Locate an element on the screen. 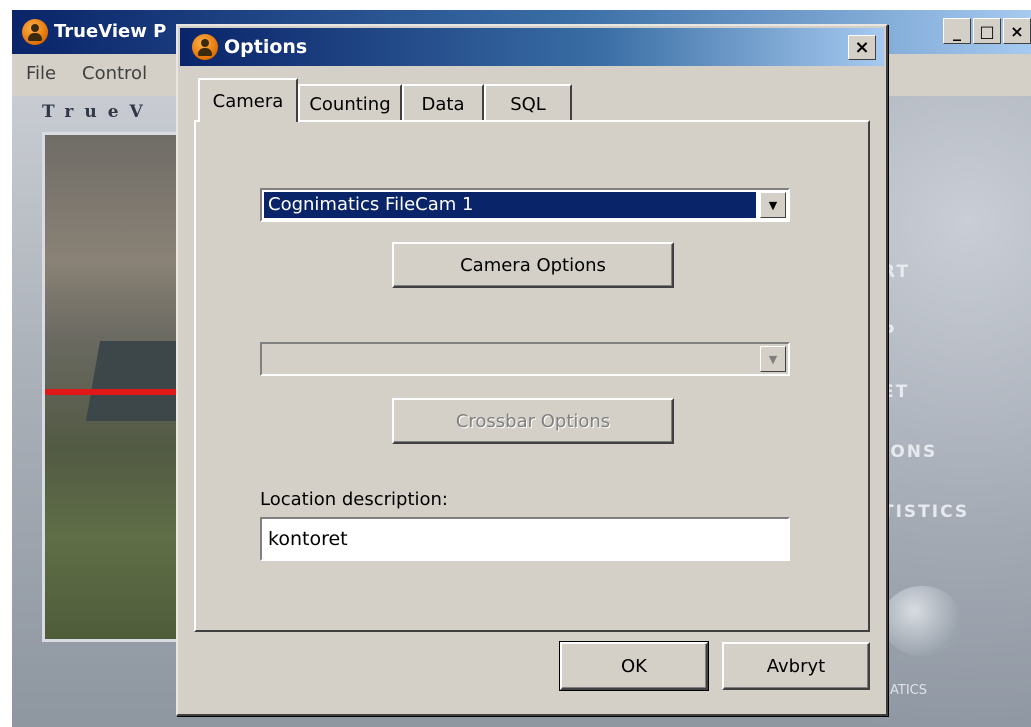  video-object is located at coordinates (138, 381).